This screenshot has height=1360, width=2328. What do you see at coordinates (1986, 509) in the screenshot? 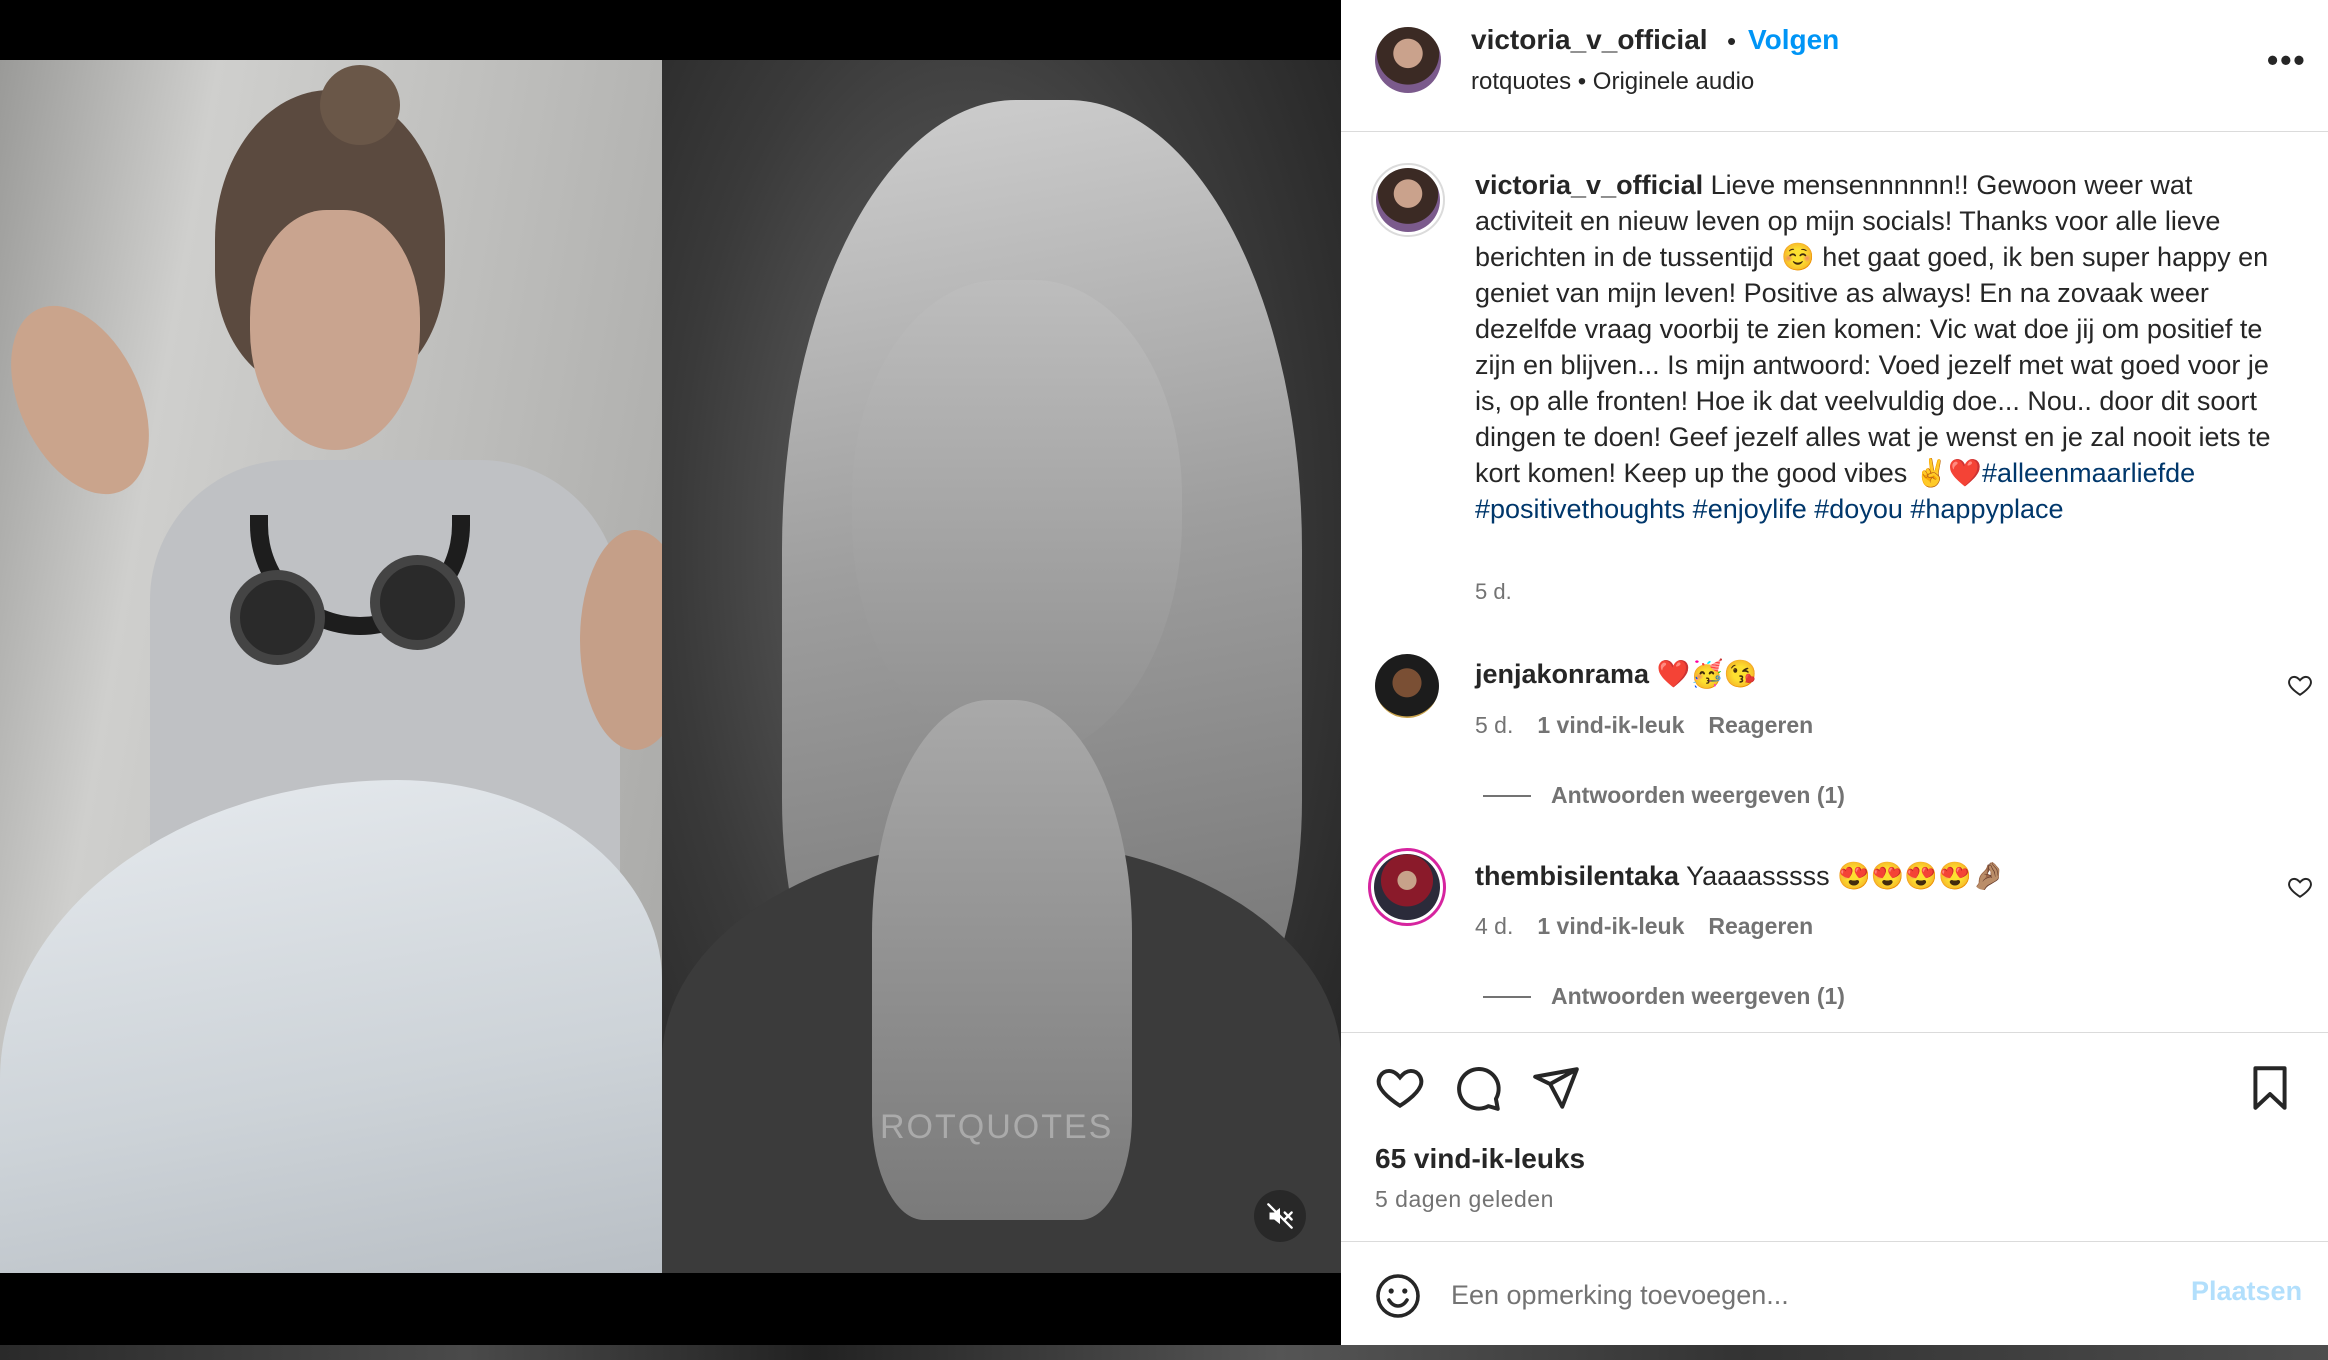
I see `hashtag: #happyplace` at bounding box center [1986, 509].